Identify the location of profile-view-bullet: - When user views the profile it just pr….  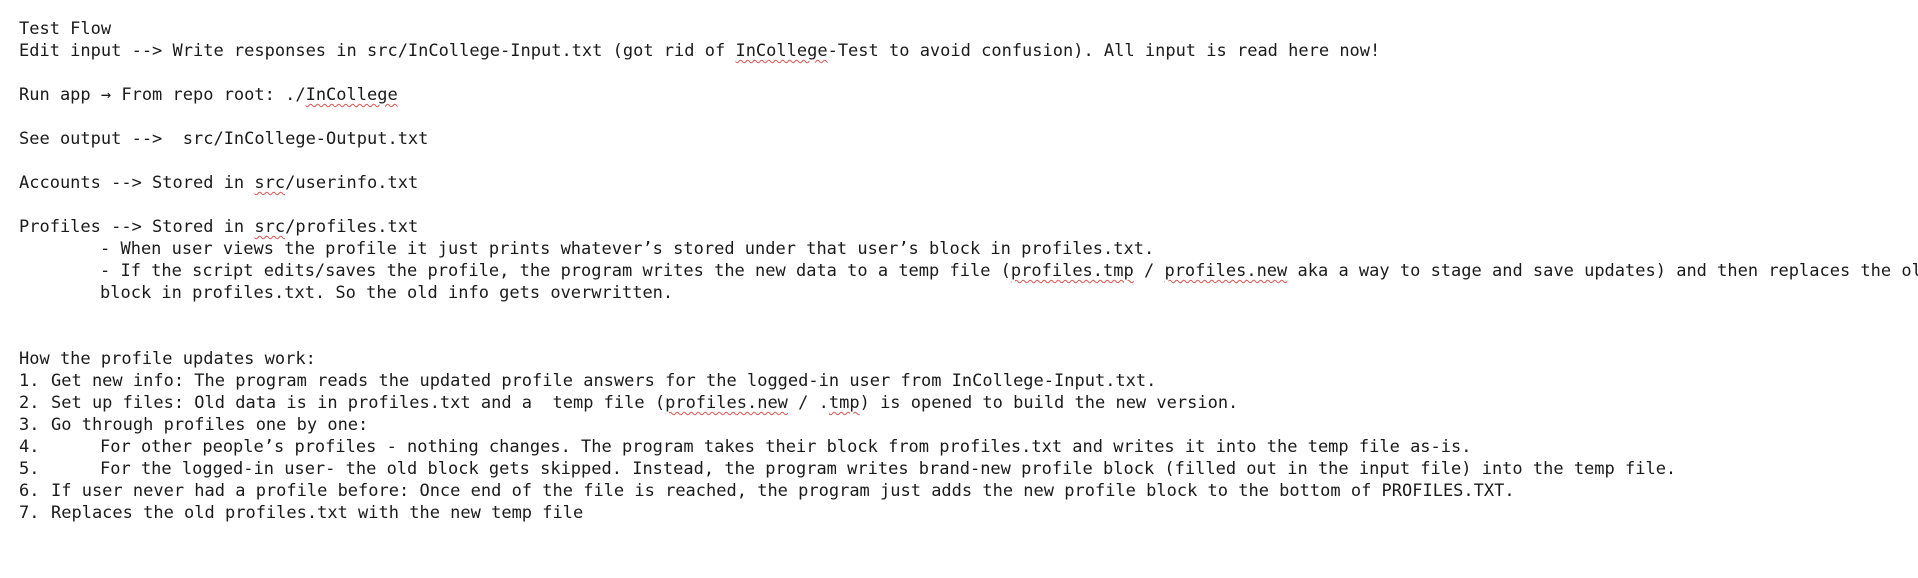
(627, 249).